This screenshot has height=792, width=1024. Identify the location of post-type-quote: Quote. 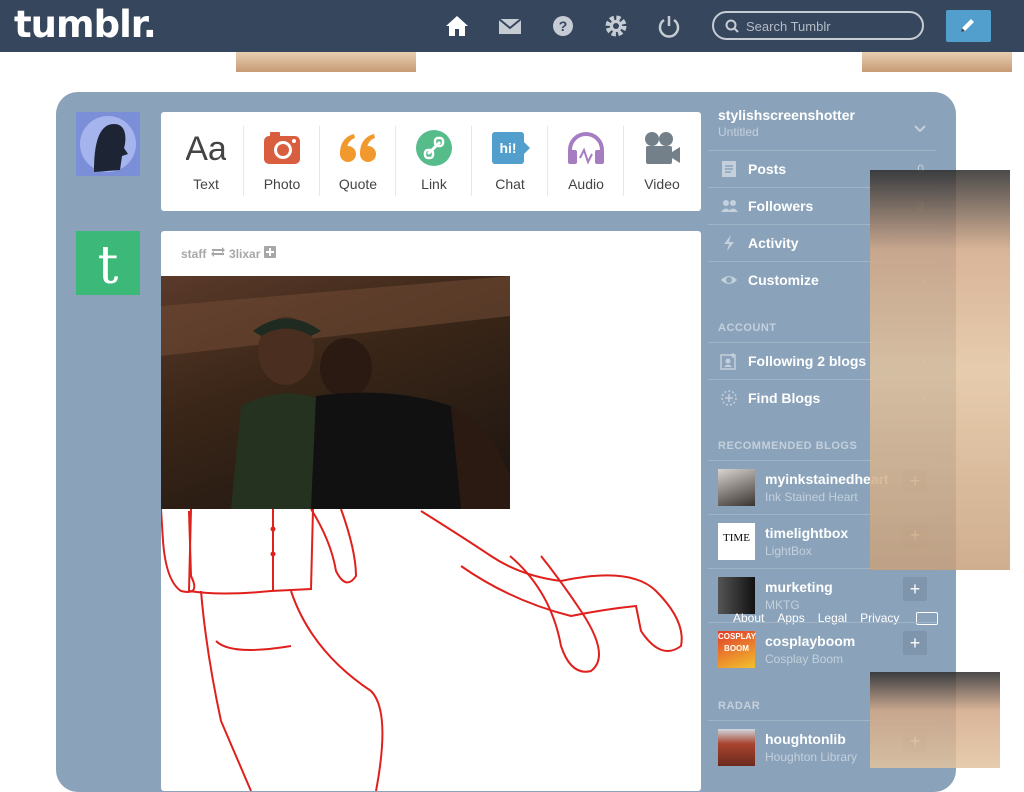
(358, 161).